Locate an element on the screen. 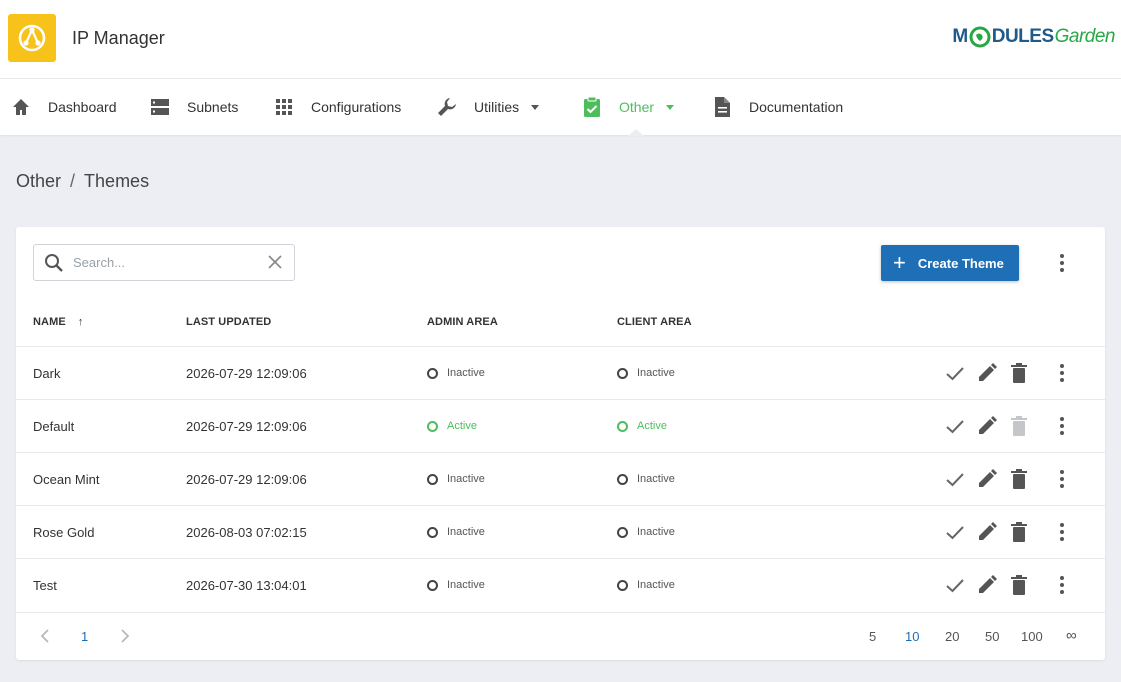  theme-name: Rose Gold is located at coordinates (64, 532).